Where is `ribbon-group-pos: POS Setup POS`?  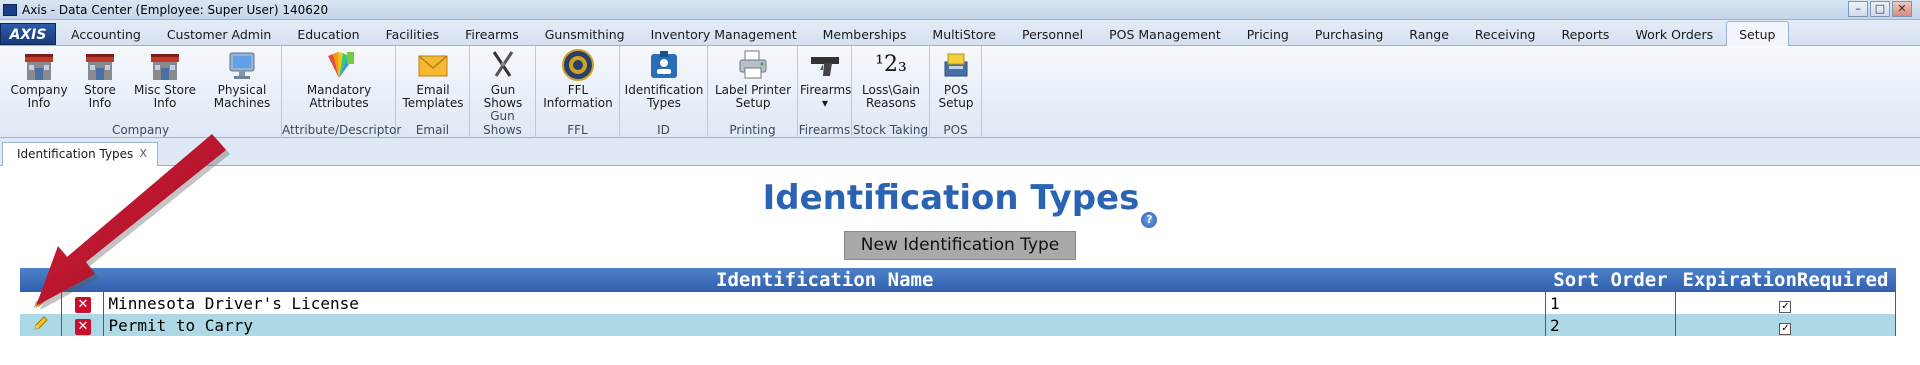
ribbon-group-pos: POS Setup POS is located at coordinates (956, 92).